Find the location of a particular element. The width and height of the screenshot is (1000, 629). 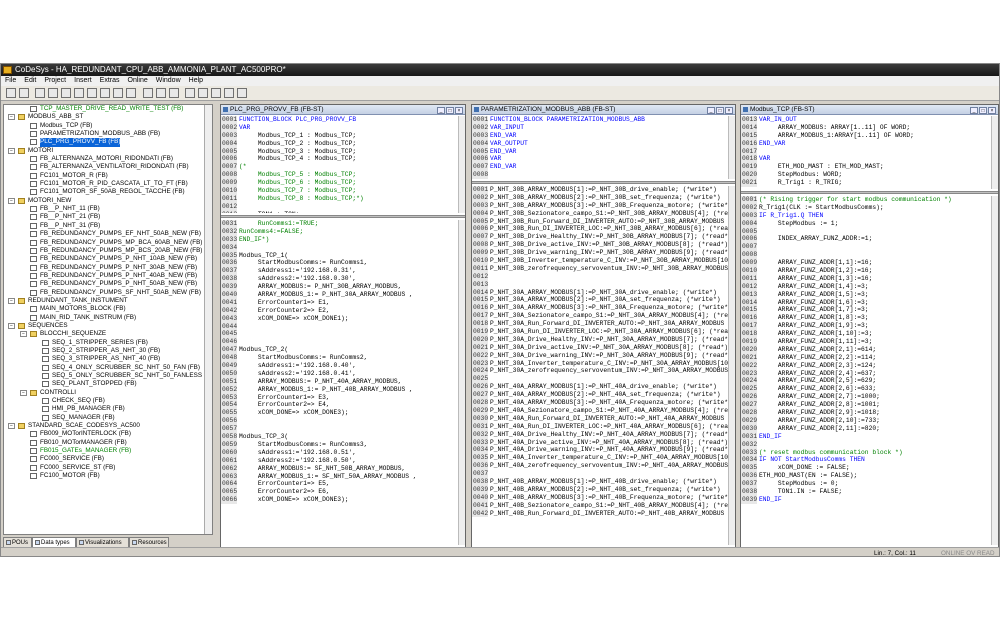

tree-item: − MOTORI_NEW is located at coordinates (108, 201).